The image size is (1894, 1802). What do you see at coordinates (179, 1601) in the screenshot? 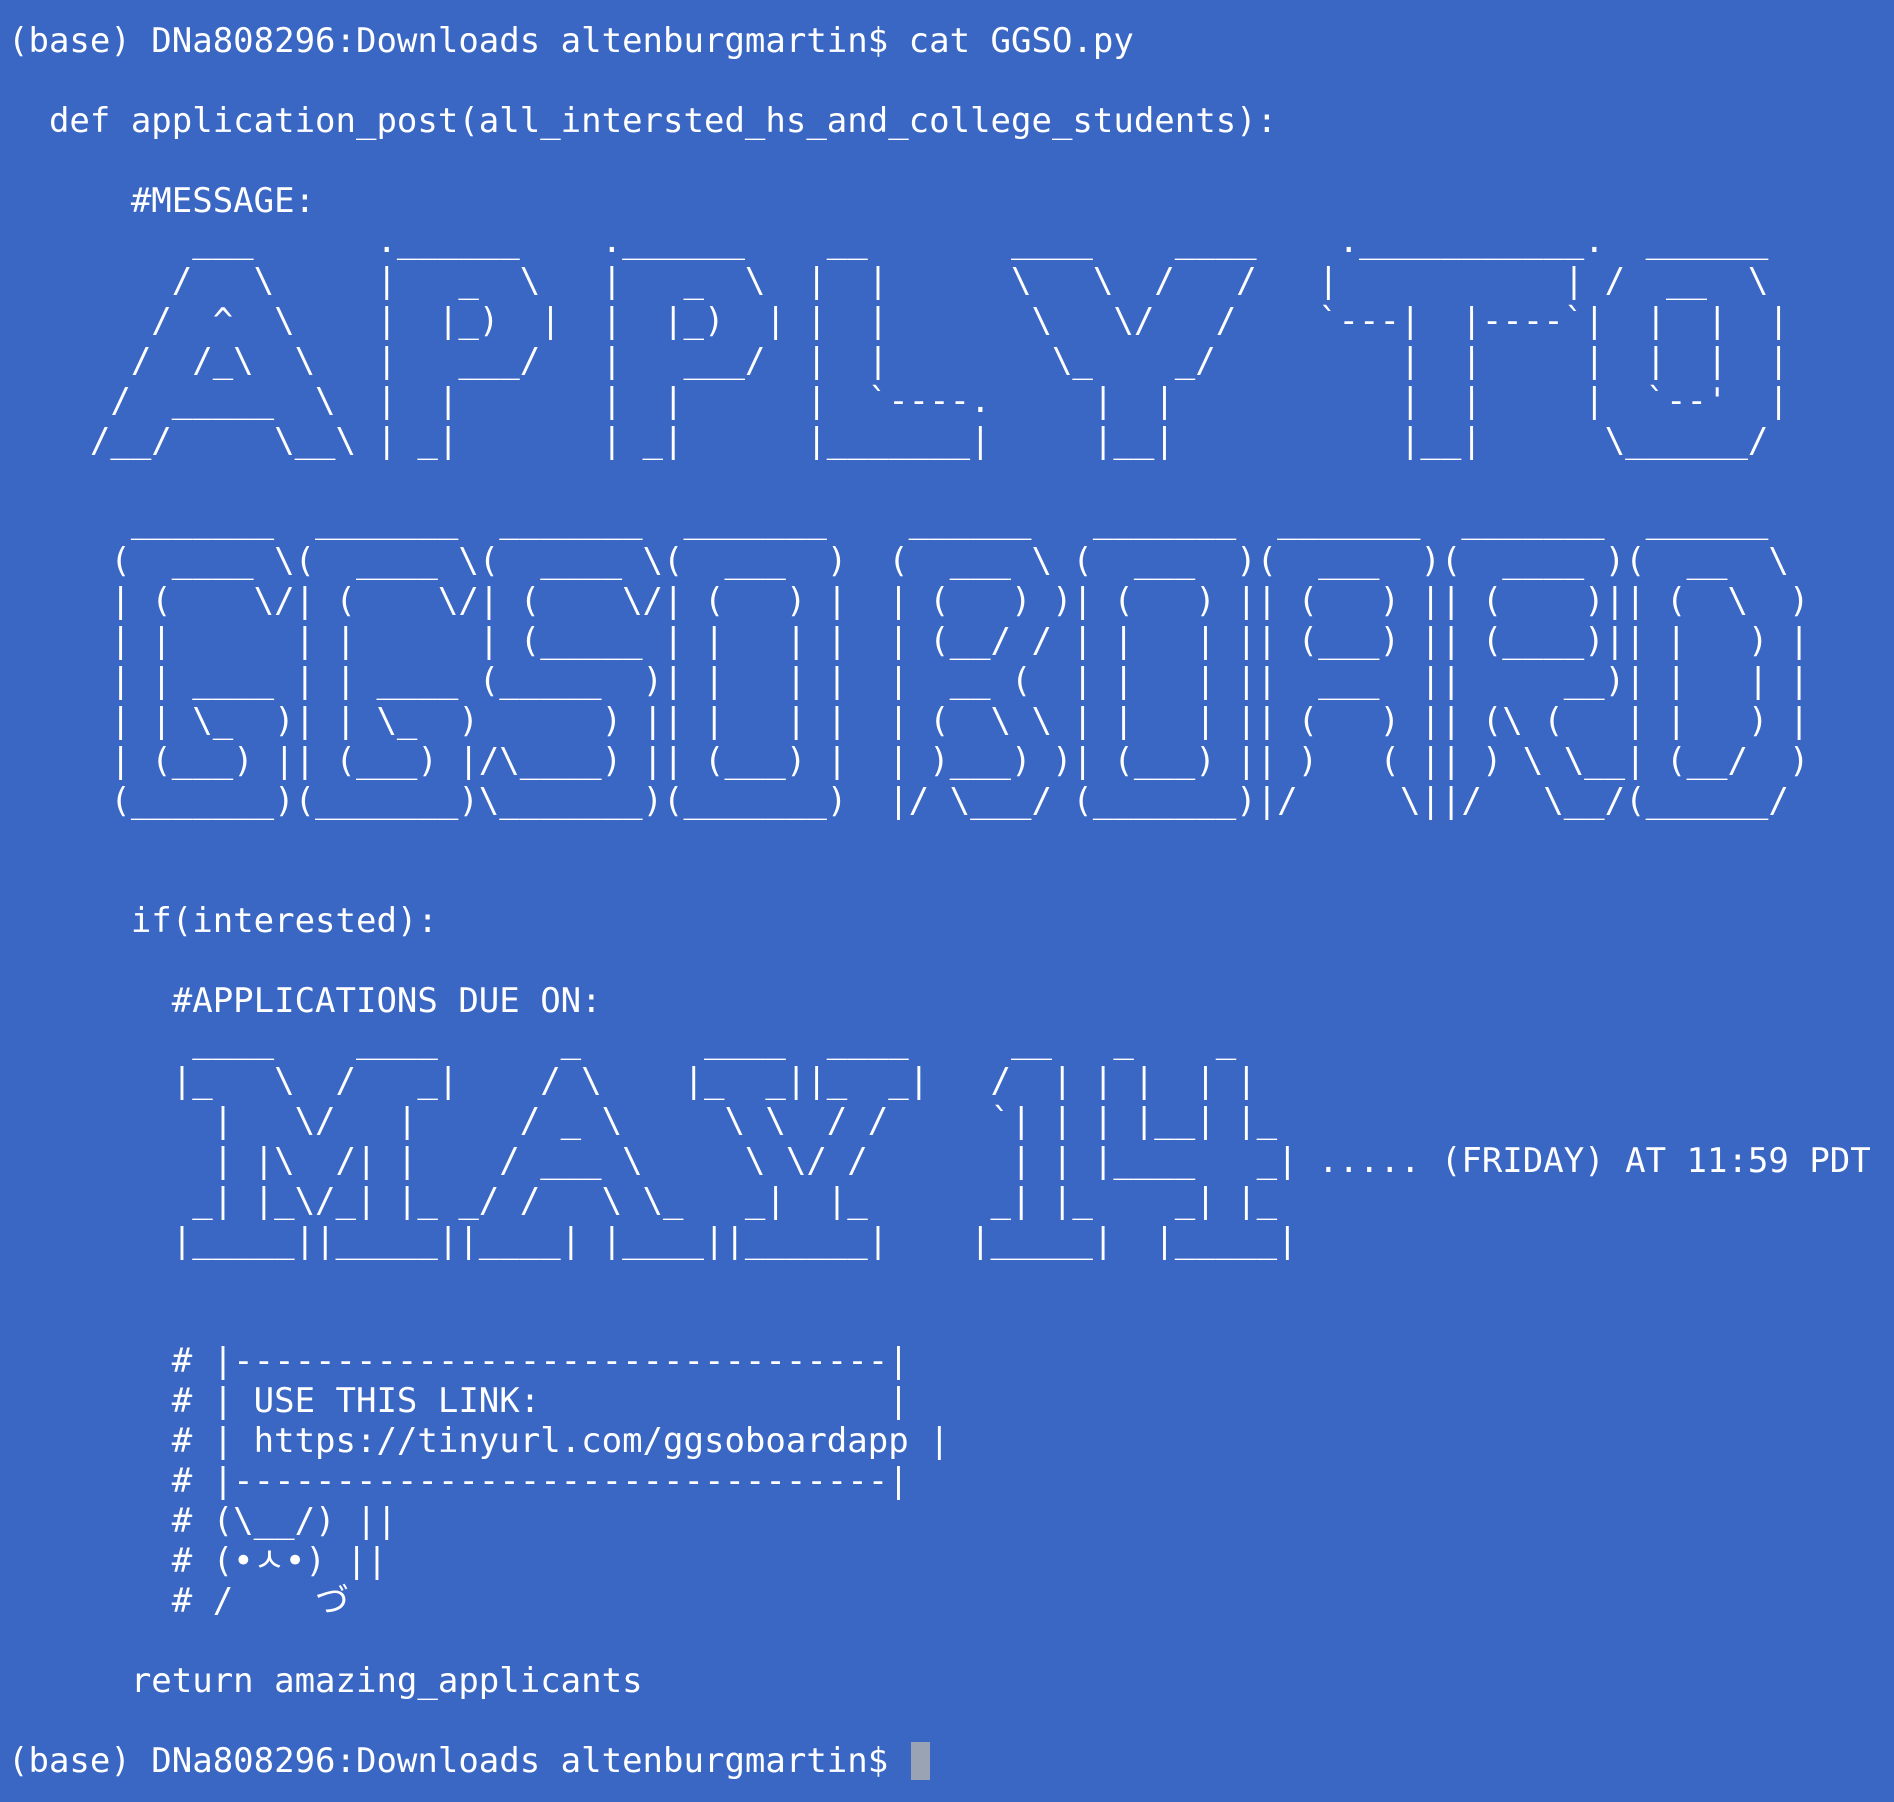
I see `terminal-line: # / づ` at bounding box center [179, 1601].